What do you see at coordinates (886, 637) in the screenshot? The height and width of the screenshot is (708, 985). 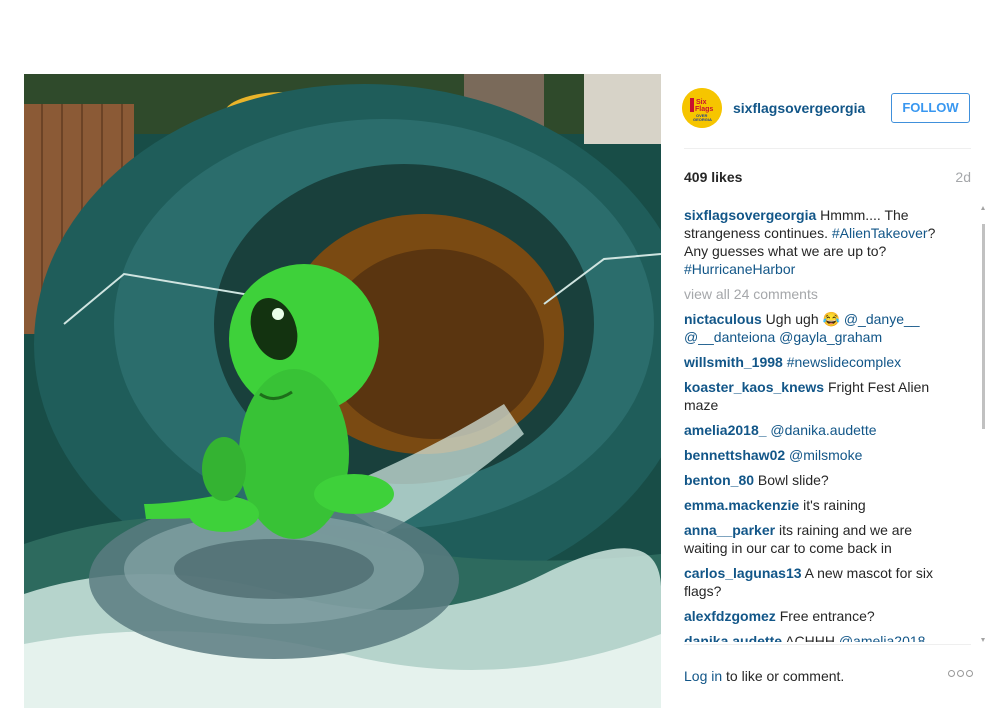 I see `mention-link: @amelia2018_` at bounding box center [886, 637].